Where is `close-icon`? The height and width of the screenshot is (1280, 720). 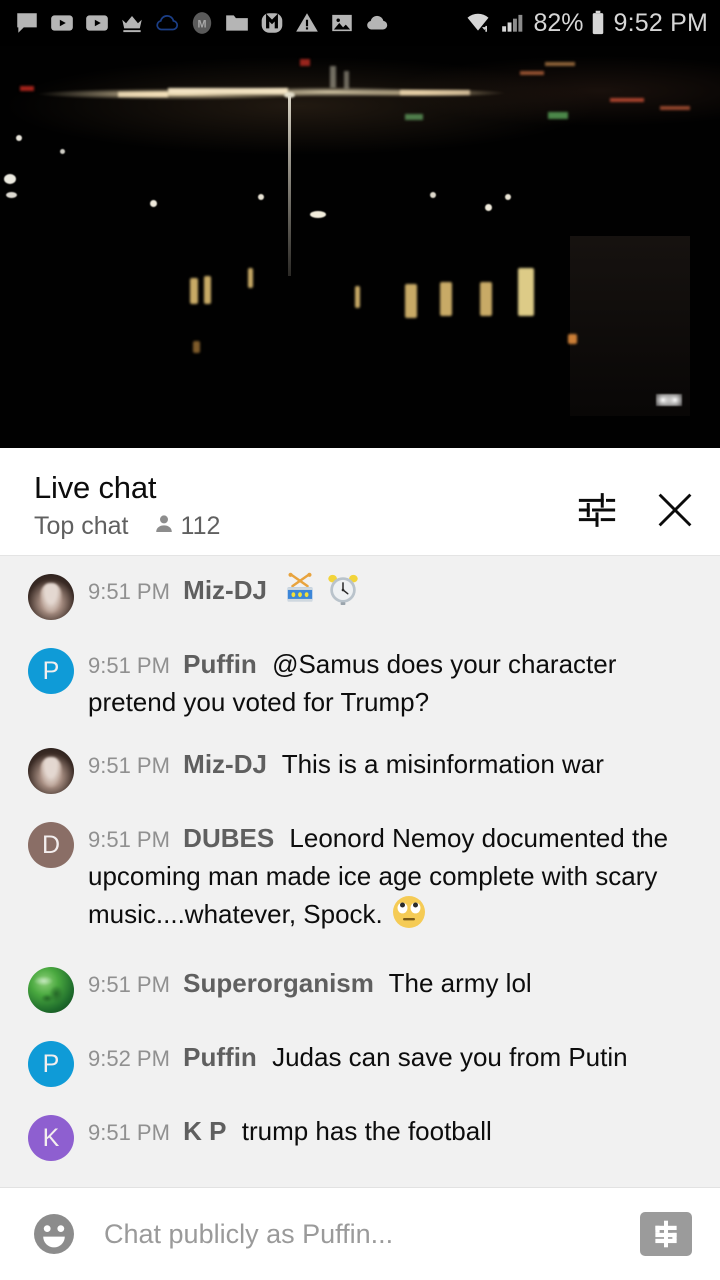
close-icon is located at coordinates (675, 510).